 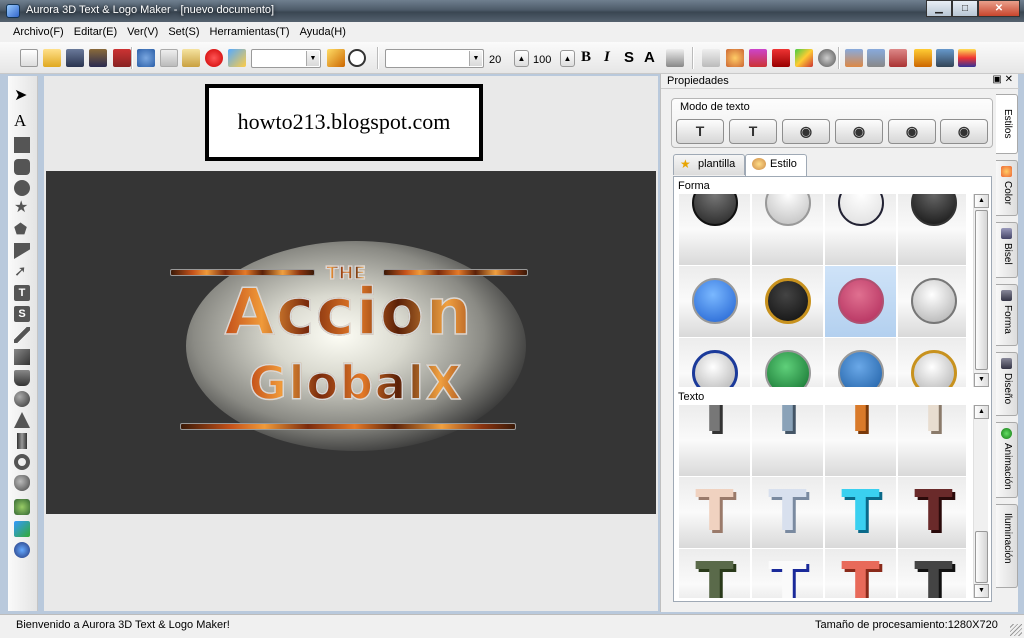 What do you see at coordinates (38, 32) in the screenshot?
I see `menu-archivo: Archivo(F)` at bounding box center [38, 32].